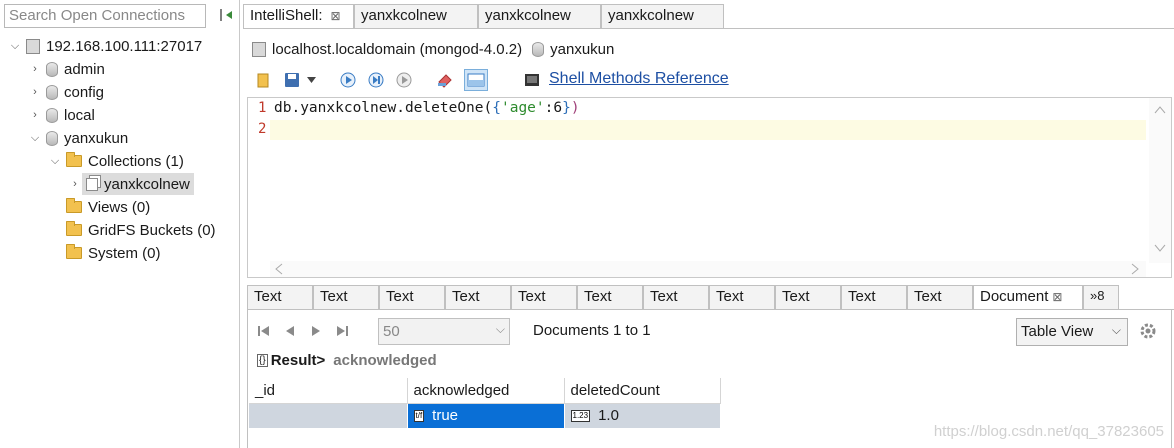 The image size is (1174, 448). Describe the element at coordinates (1160, 180) in the screenshot. I see `vertical-scrollbar` at that location.